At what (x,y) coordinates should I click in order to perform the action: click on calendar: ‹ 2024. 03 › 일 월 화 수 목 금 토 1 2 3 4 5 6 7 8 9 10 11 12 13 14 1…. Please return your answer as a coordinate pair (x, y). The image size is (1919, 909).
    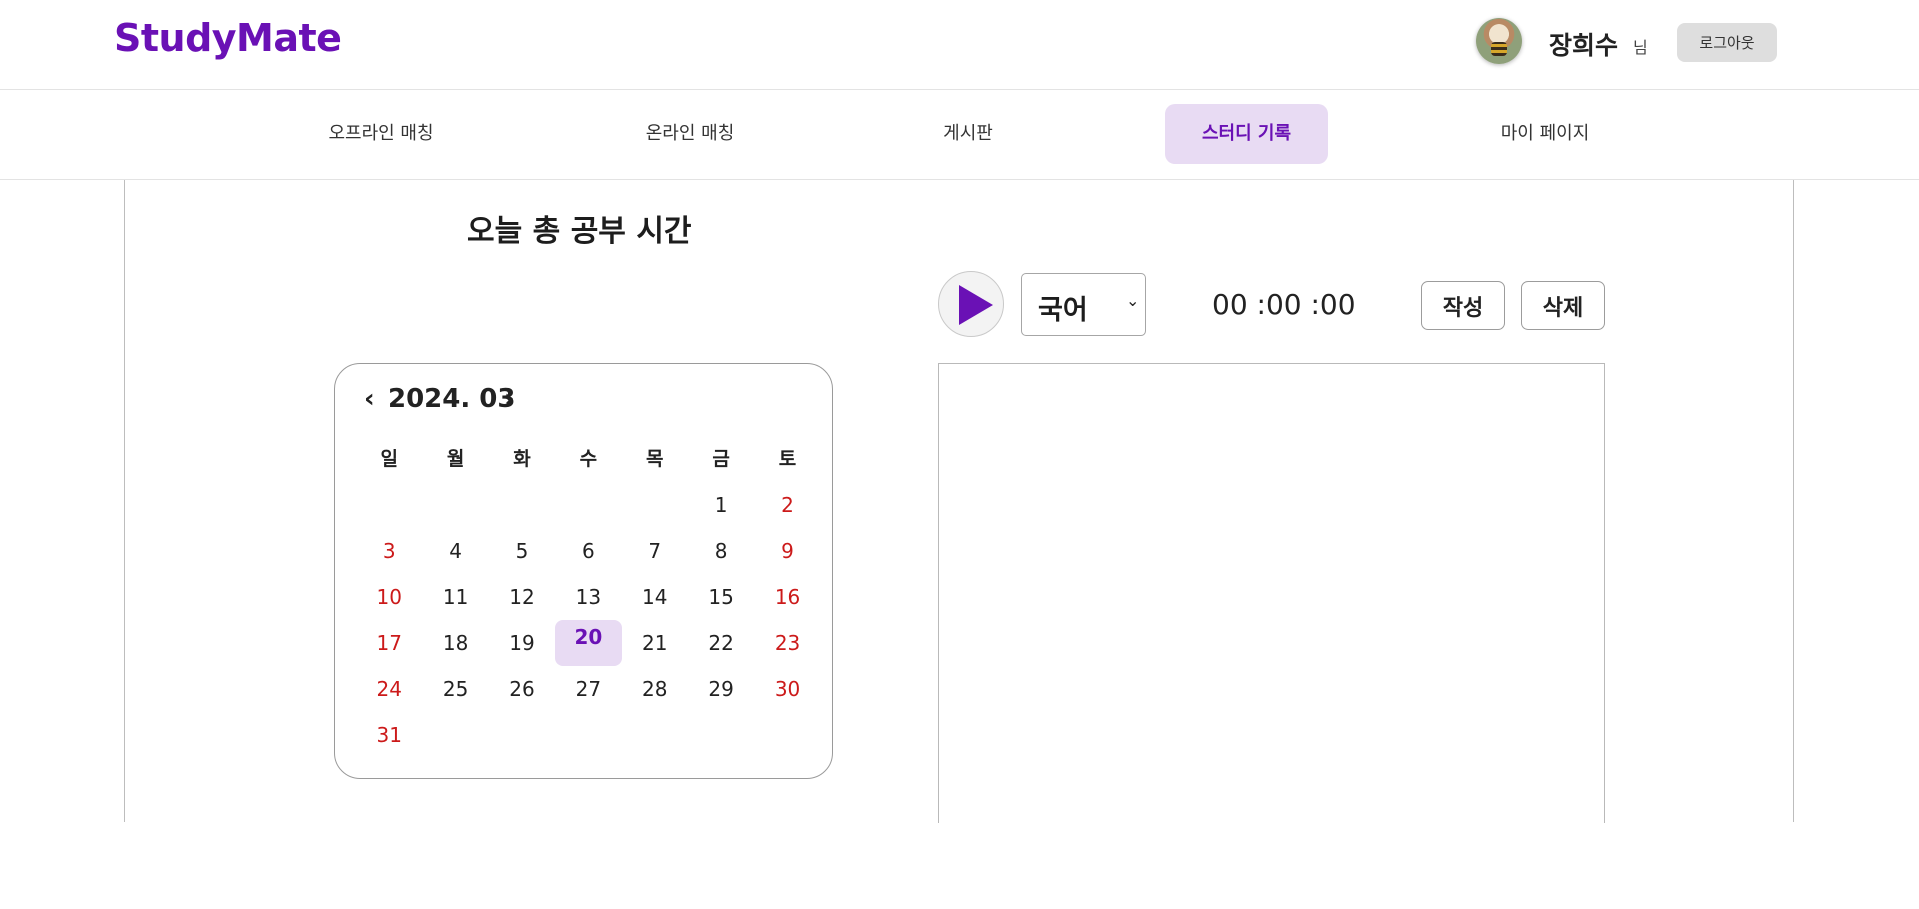
    Looking at the image, I should click on (583, 571).